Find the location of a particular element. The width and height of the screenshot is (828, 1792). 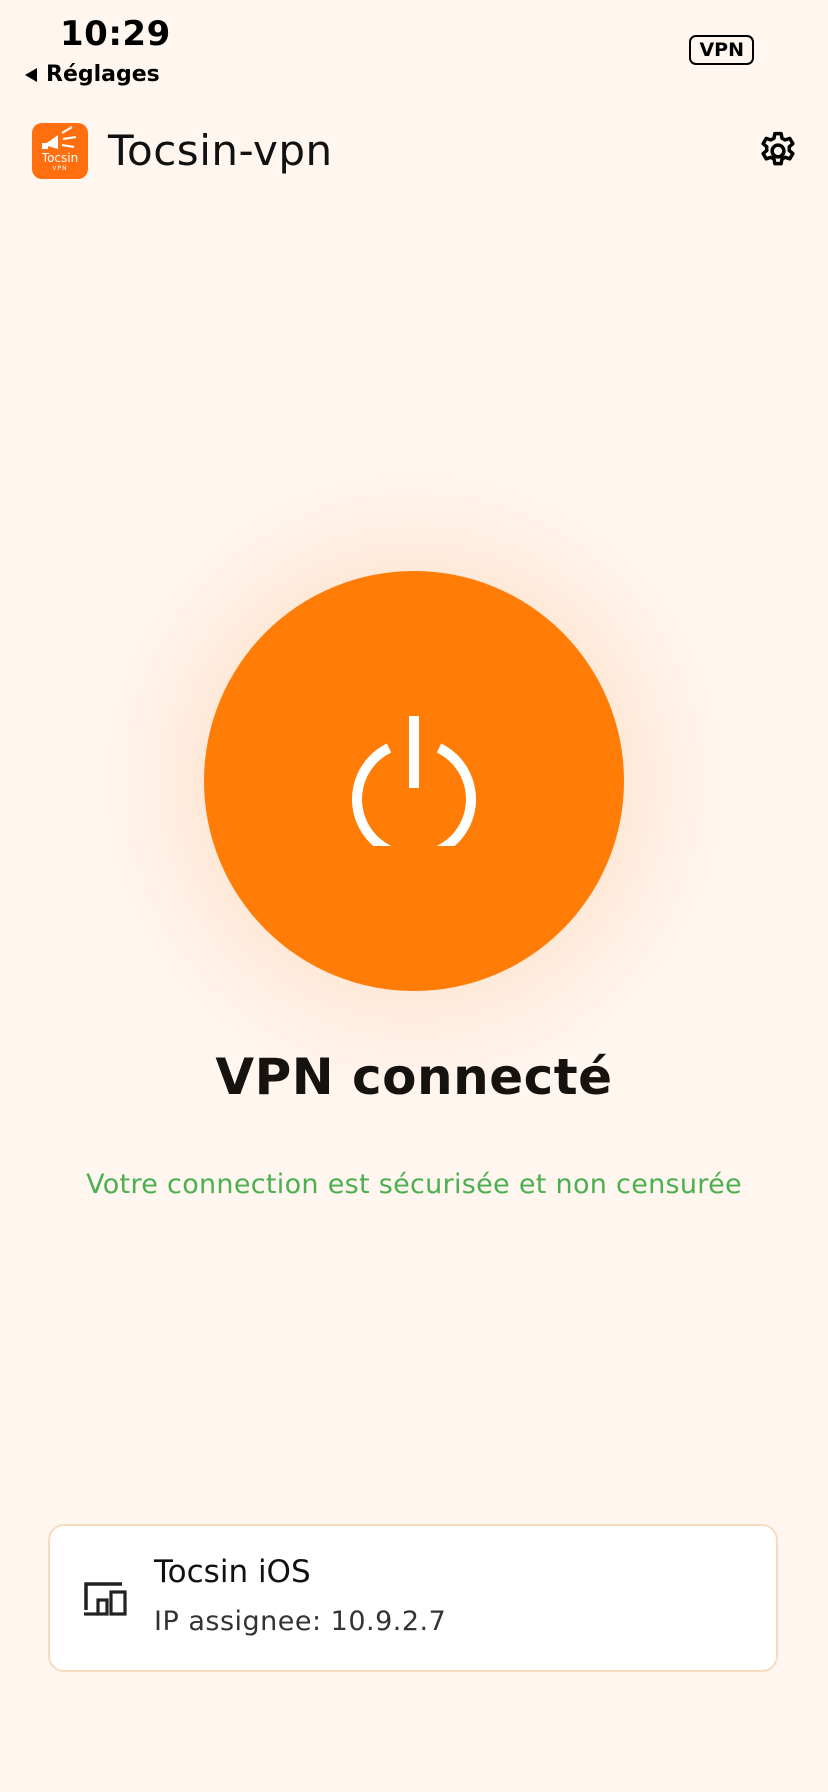

device-ip: IP assignee: 10.9.2.7 is located at coordinates (300, 1621).